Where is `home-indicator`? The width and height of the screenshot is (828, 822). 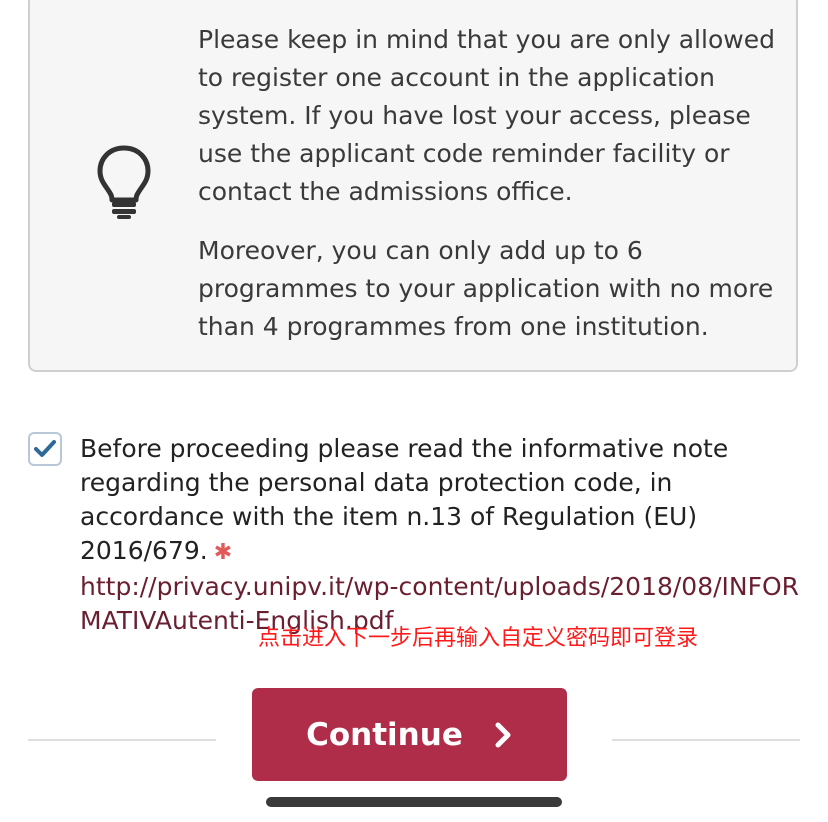 home-indicator is located at coordinates (414, 802).